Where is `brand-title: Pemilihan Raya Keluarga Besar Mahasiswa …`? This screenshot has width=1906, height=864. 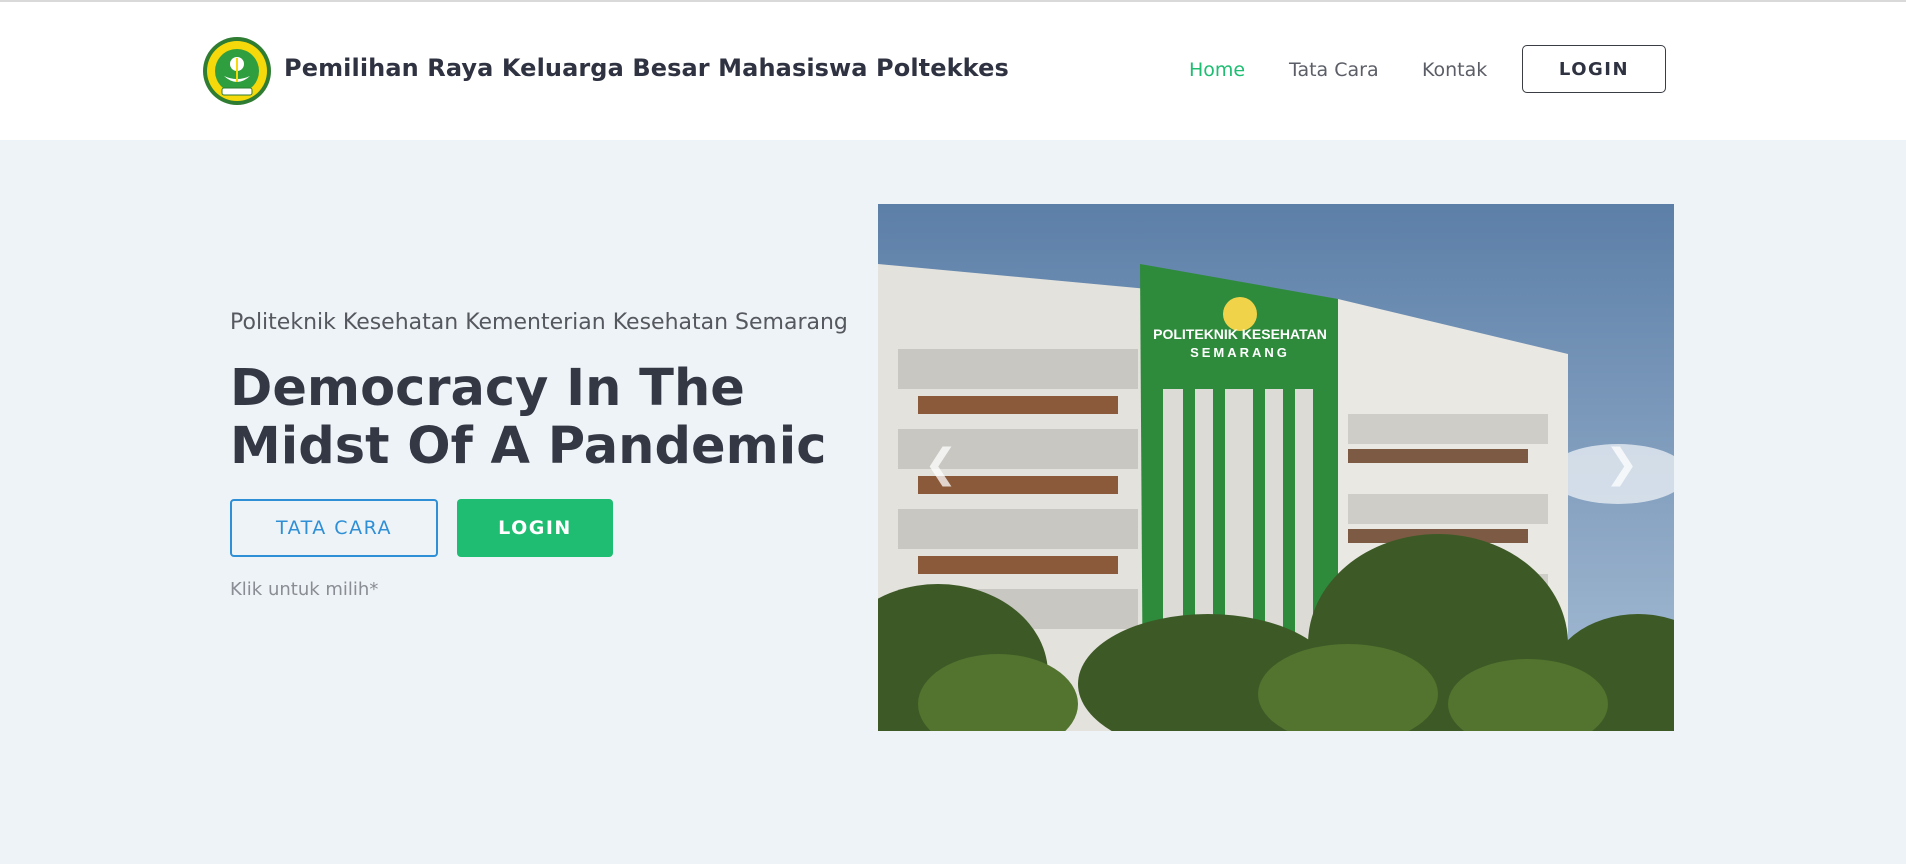 brand-title: Pemilihan Raya Keluarga Besar Mahasiswa … is located at coordinates (646, 68).